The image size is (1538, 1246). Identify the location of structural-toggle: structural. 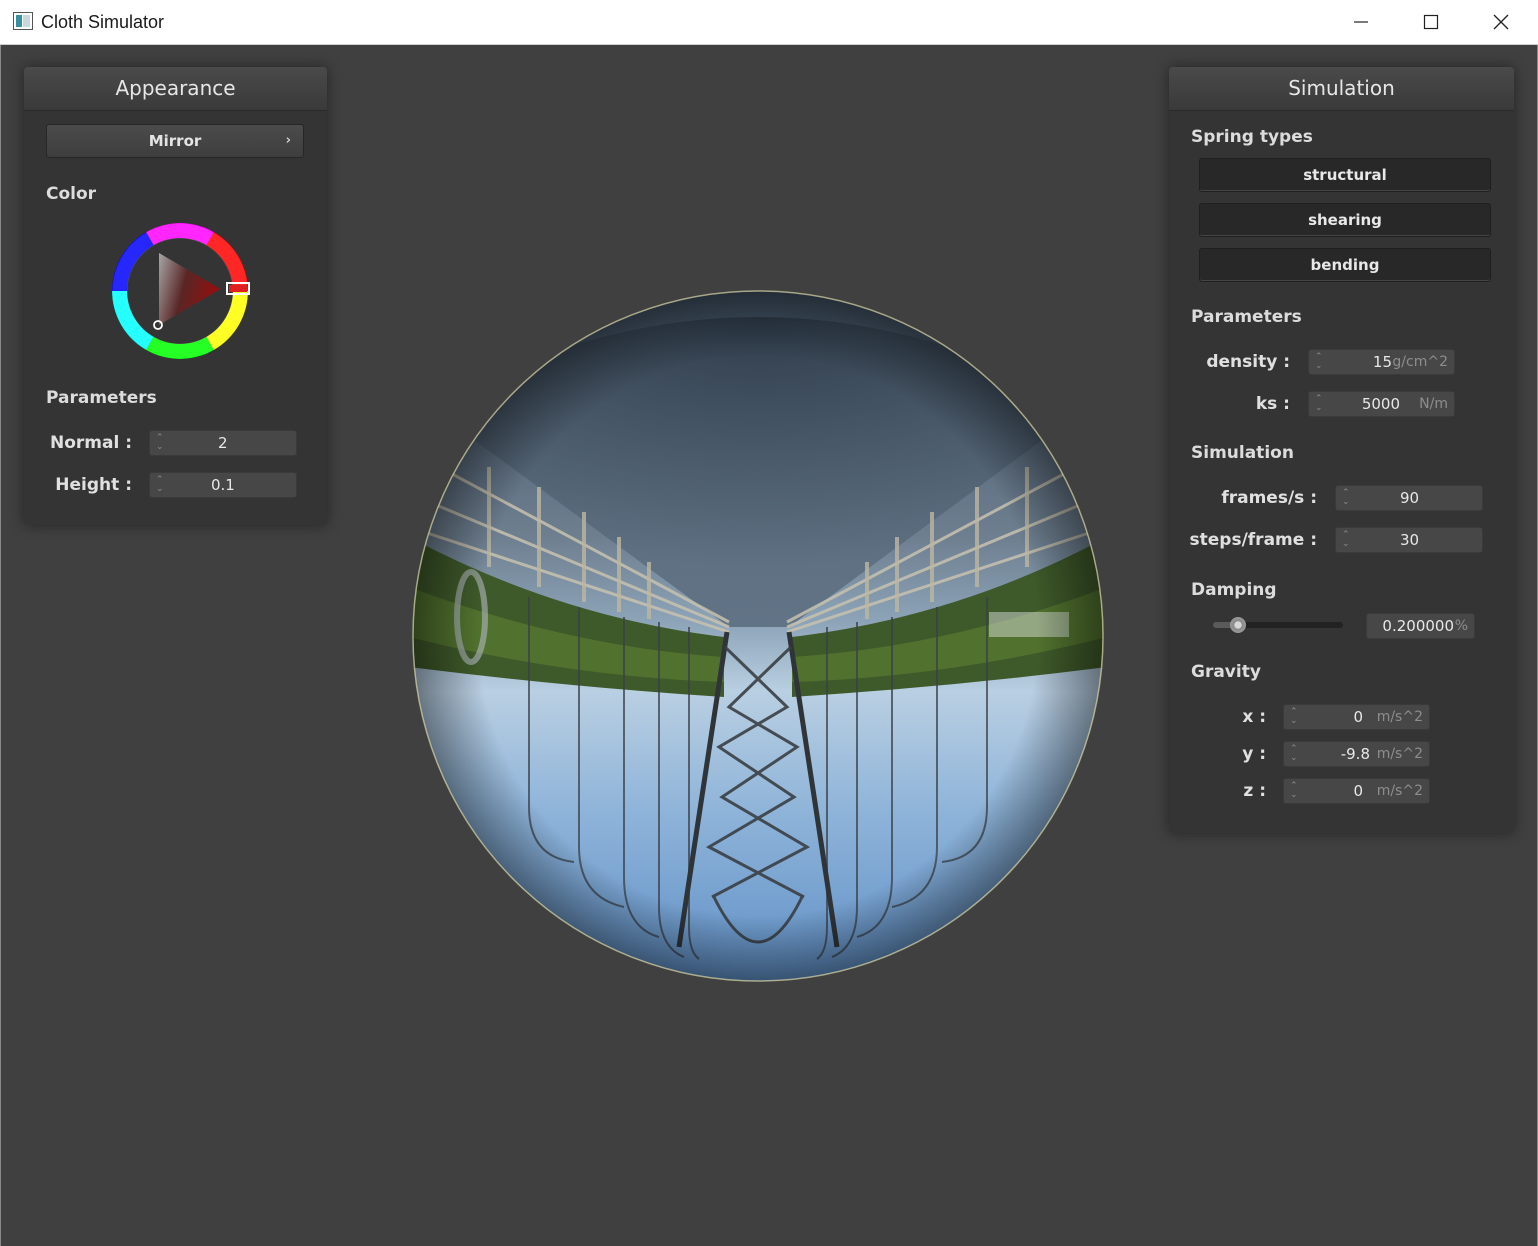
(1345, 175).